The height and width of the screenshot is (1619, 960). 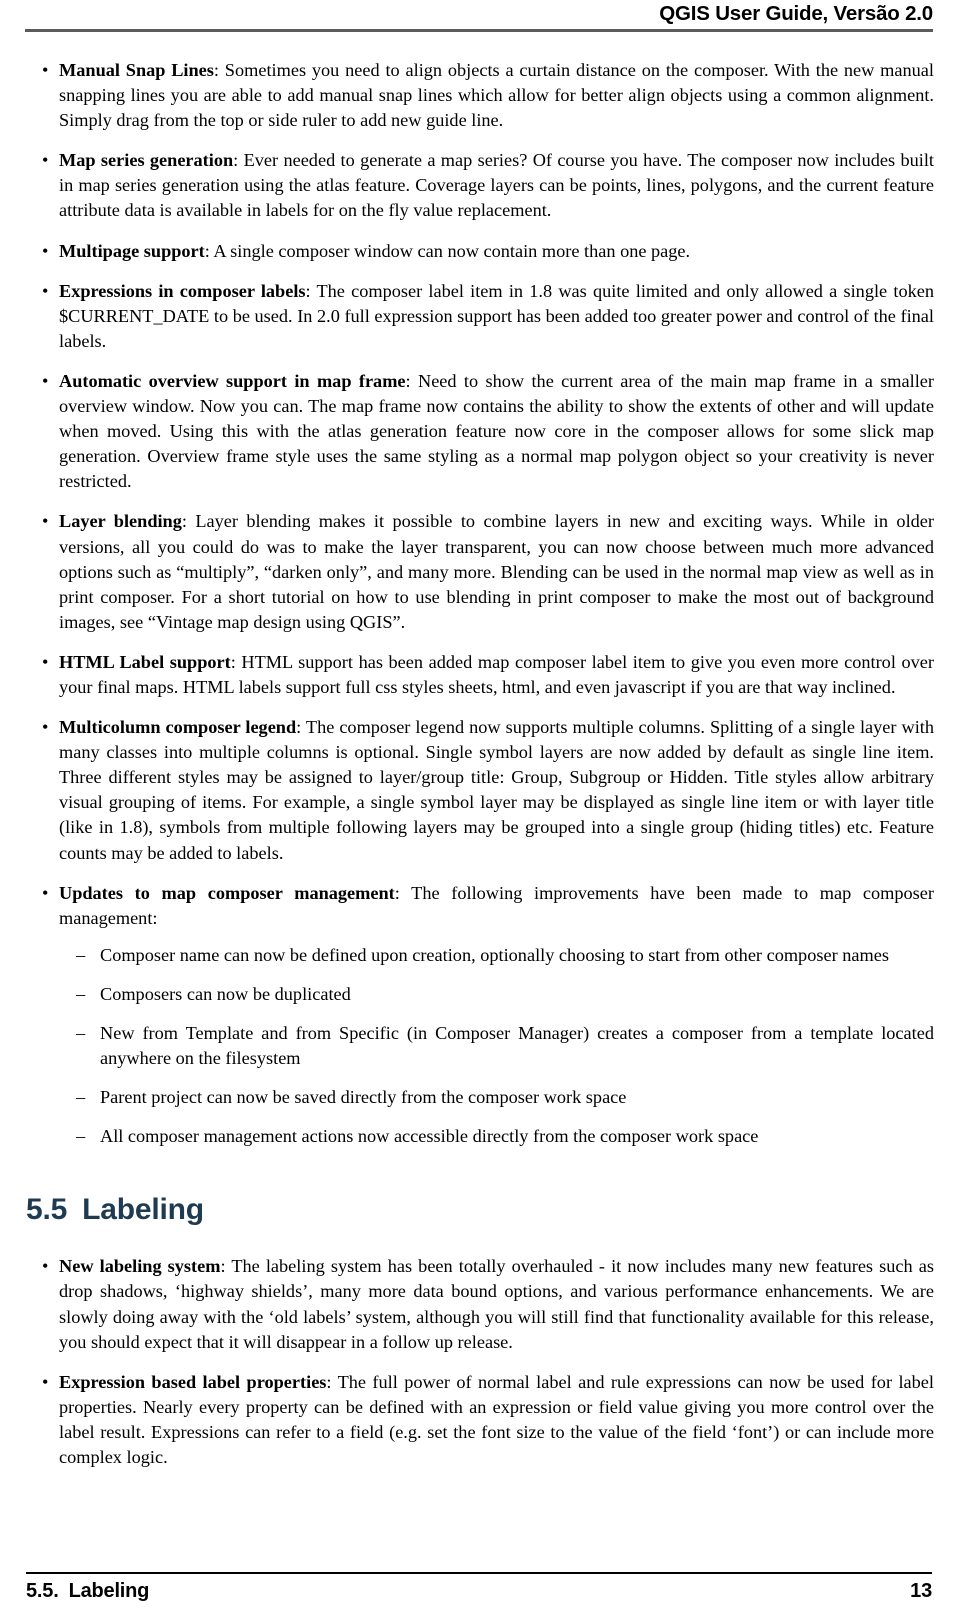 What do you see at coordinates (479, 1572) in the screenshot?
I see `footer-divider` at bounding box center [479, 1572].